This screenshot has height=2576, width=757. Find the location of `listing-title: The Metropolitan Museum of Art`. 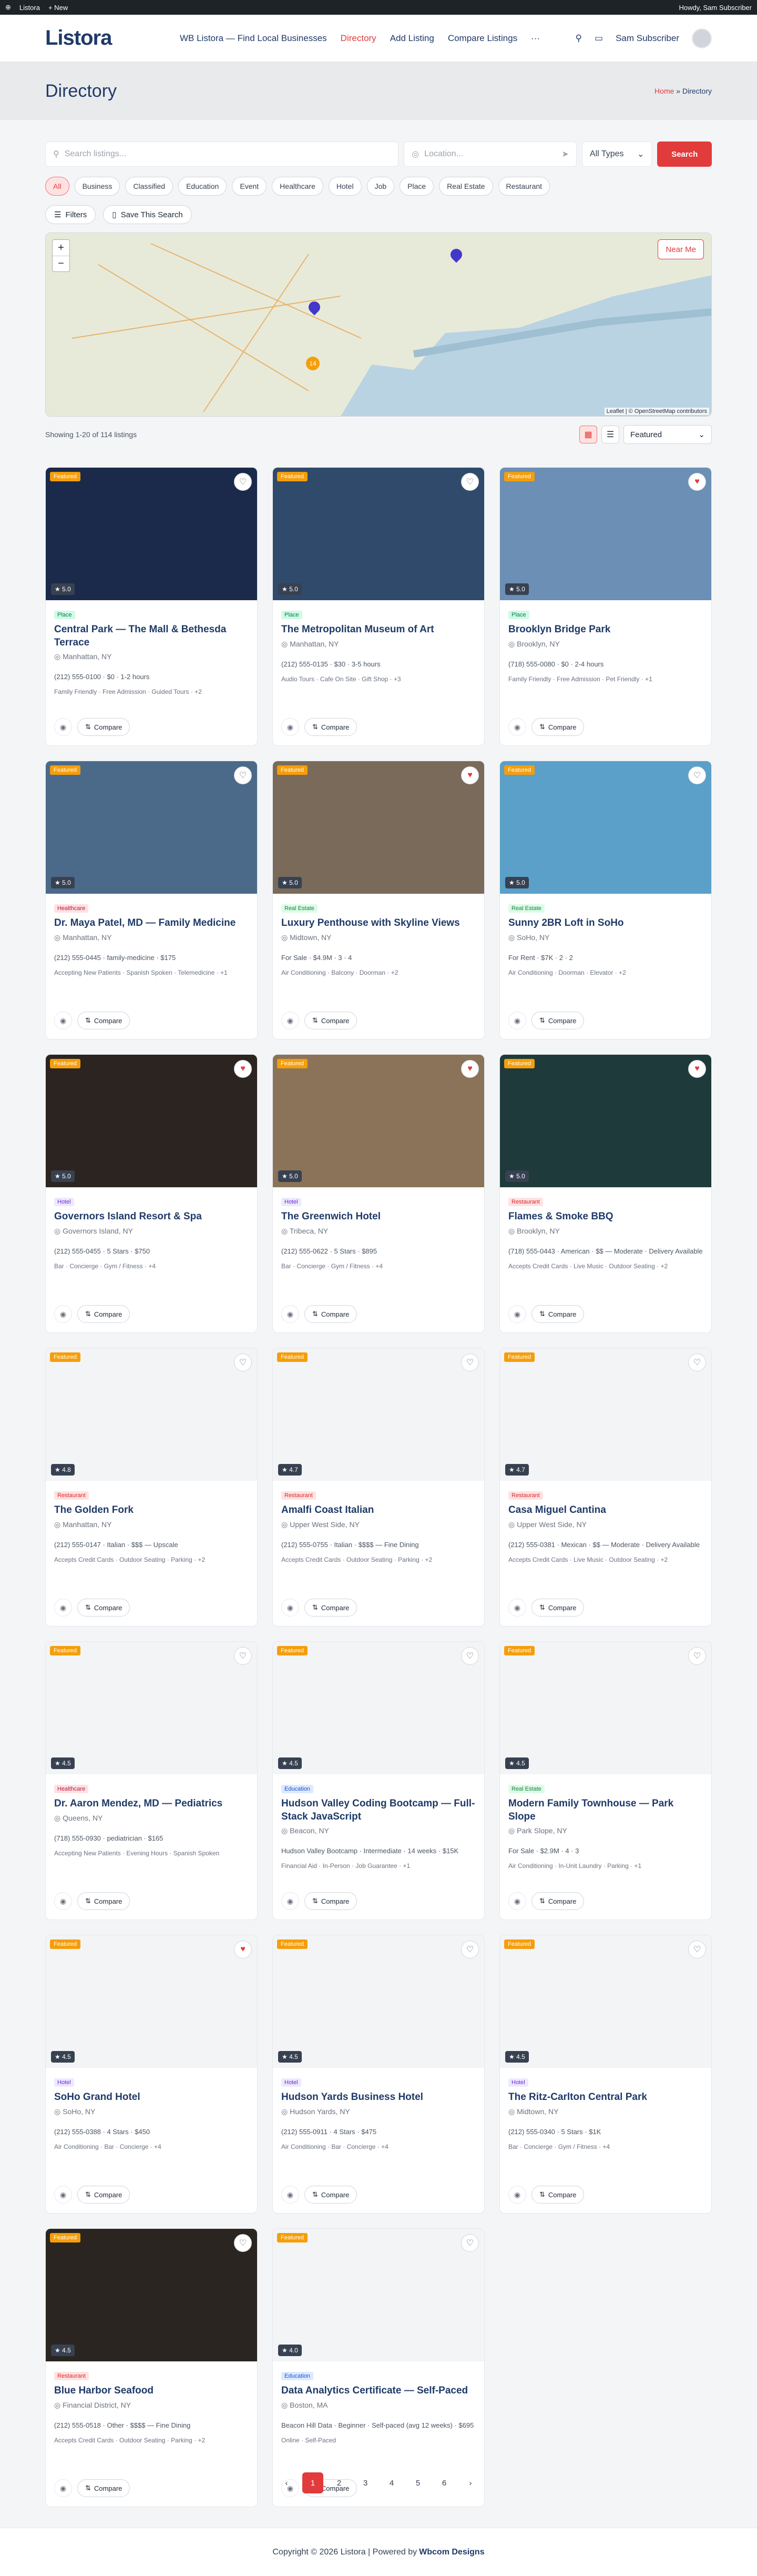

listing-title: The Metropolitan Museum of Art is located at coordinates (378, 630).